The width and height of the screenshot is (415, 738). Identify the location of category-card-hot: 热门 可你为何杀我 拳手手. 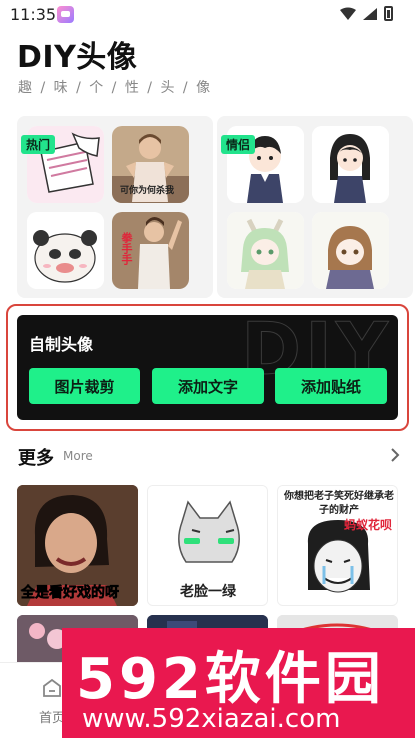
(115, 207).